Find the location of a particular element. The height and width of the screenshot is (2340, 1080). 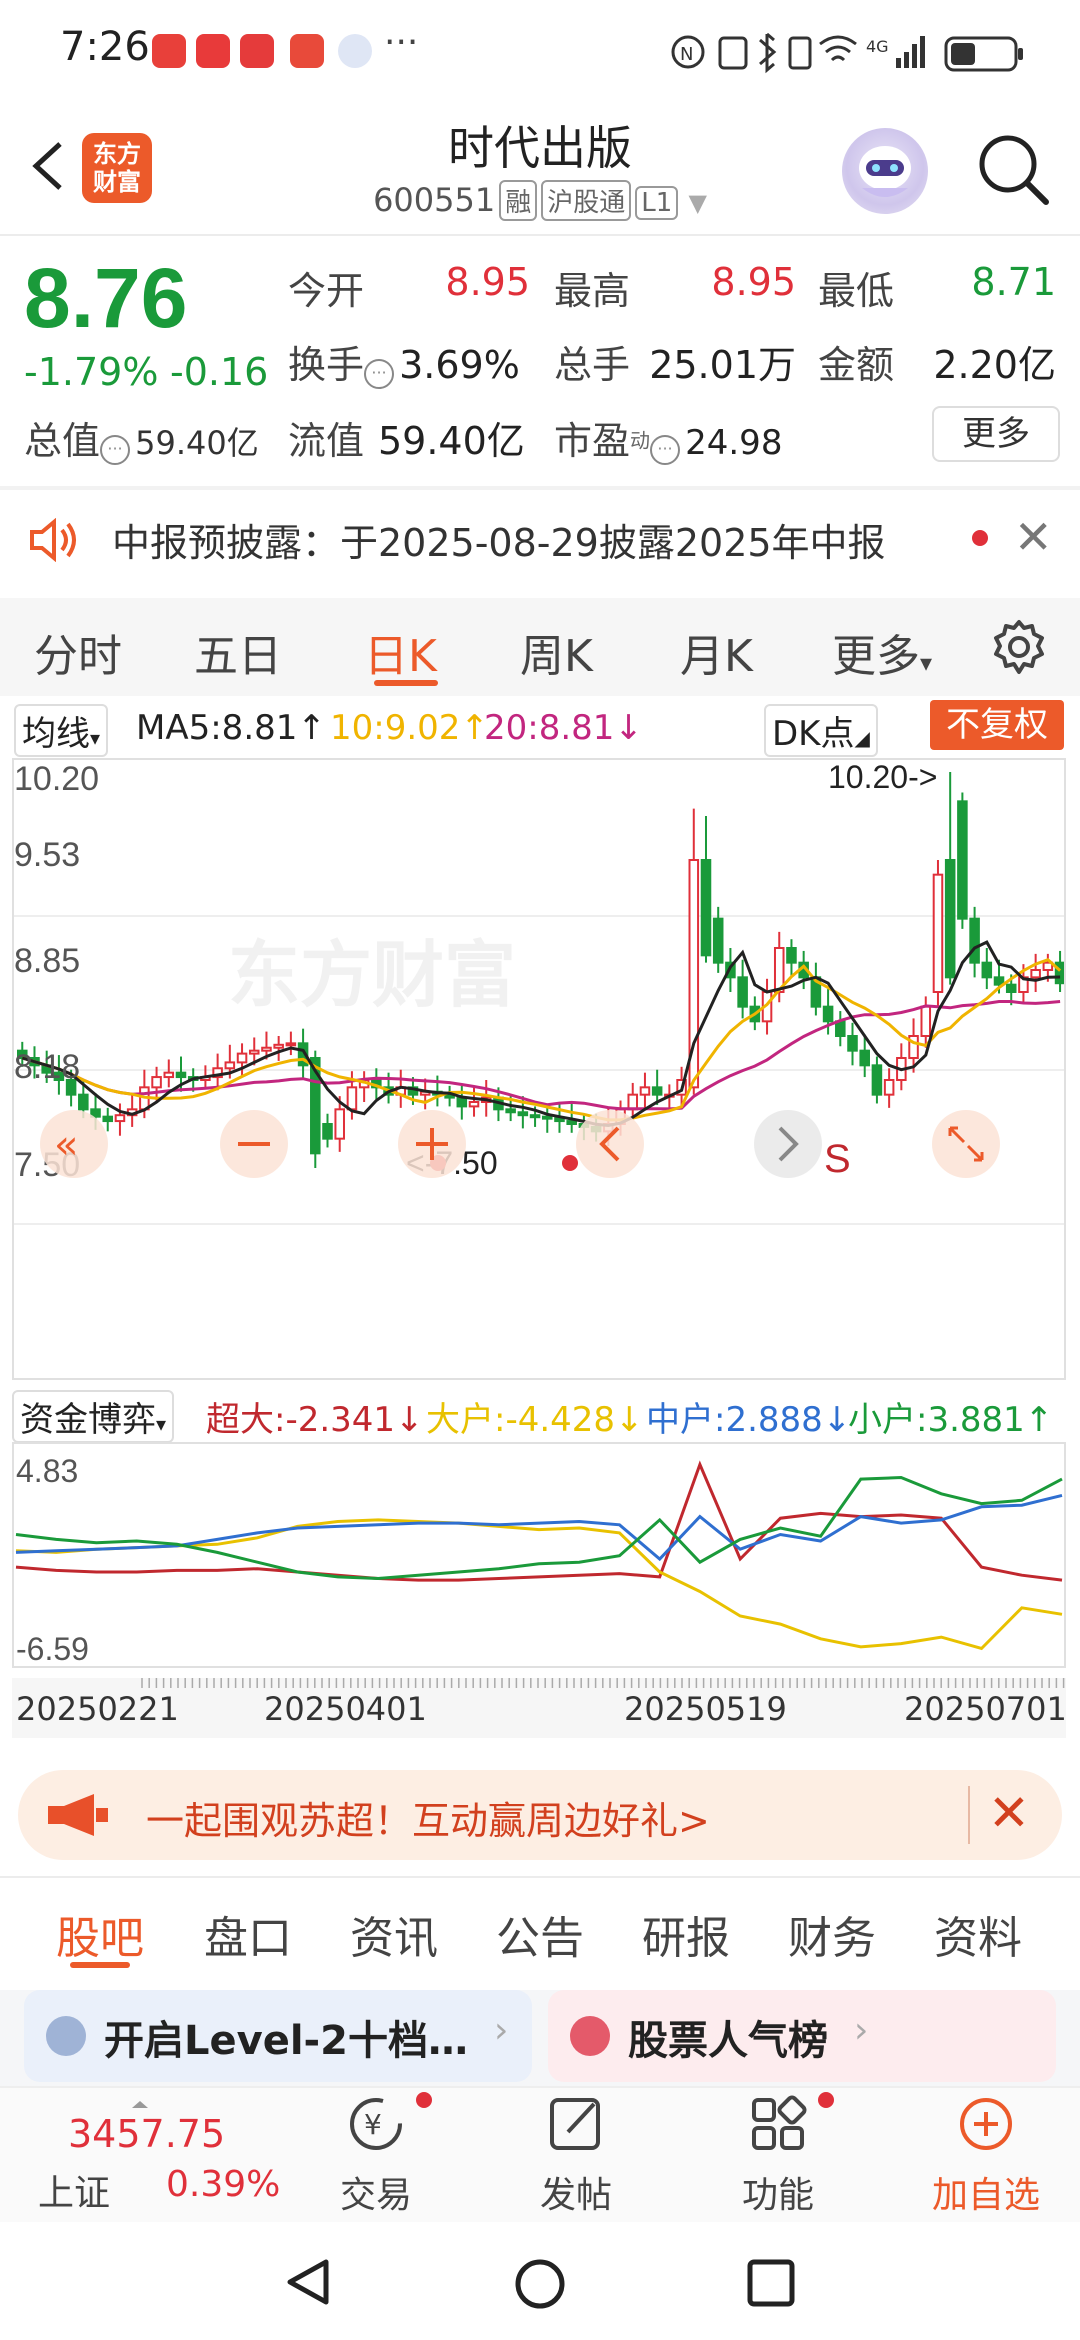

low-label: 最低 is located at coordinates (856, 291).